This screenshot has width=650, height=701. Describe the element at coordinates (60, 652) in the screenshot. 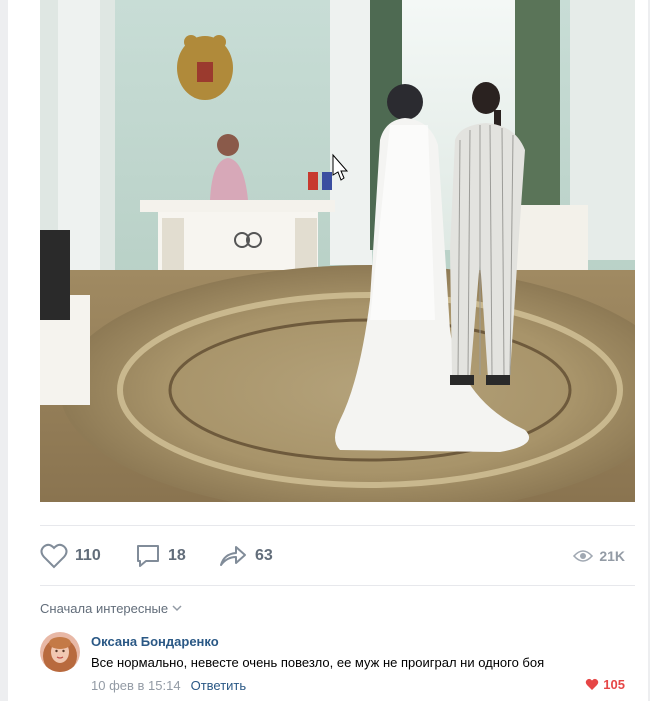

I see `avatar` at that location.